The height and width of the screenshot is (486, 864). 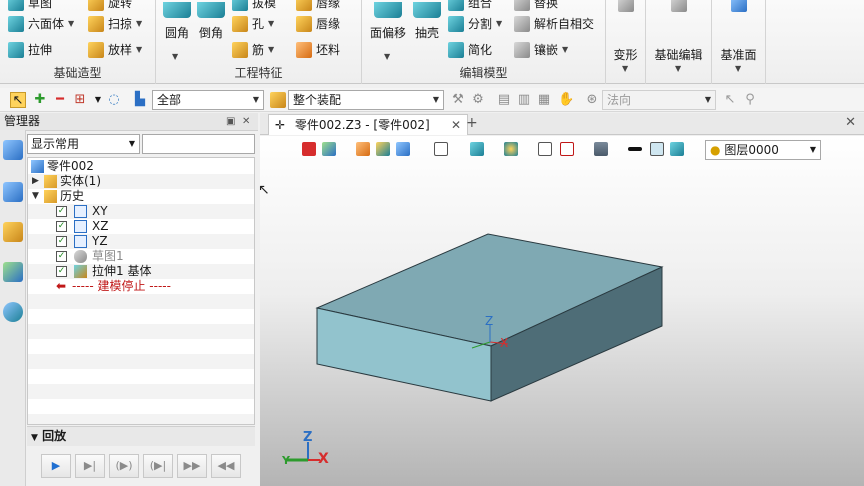 I want to click on tree-row-part: 零件002, so click(x=141, y=166).